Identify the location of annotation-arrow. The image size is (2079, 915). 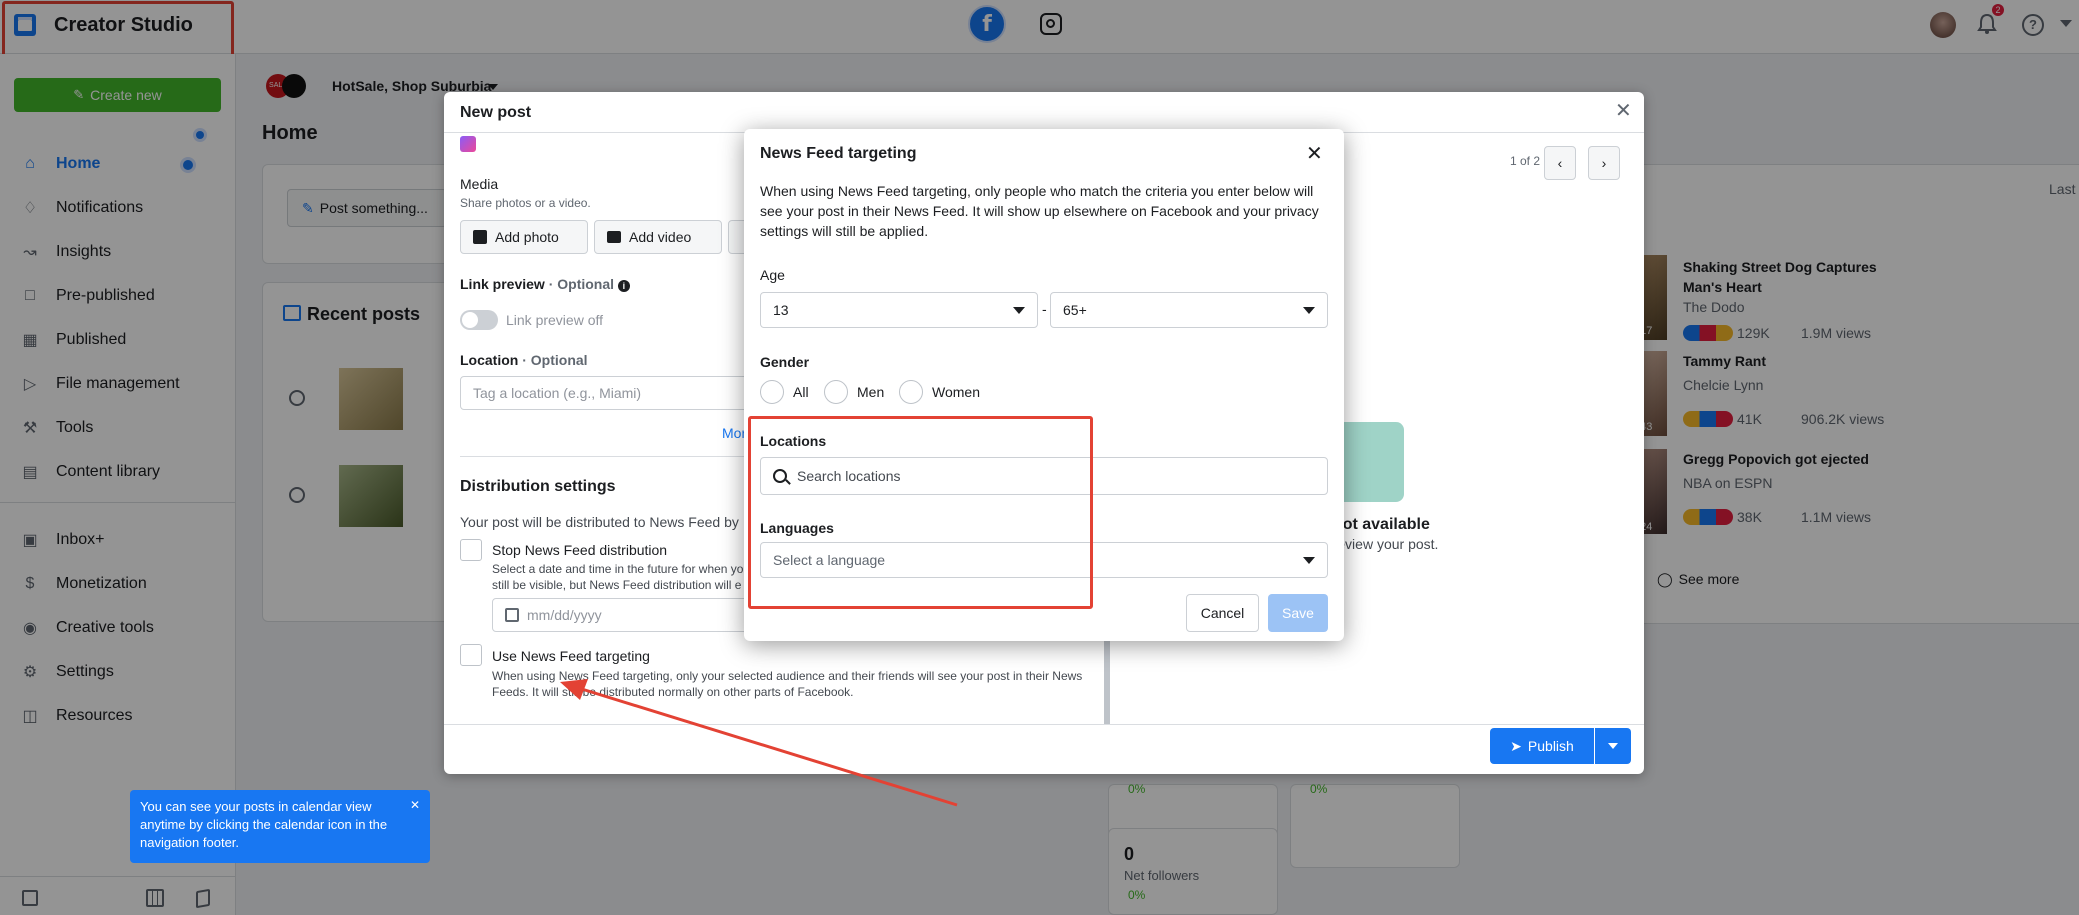
(759, 743).